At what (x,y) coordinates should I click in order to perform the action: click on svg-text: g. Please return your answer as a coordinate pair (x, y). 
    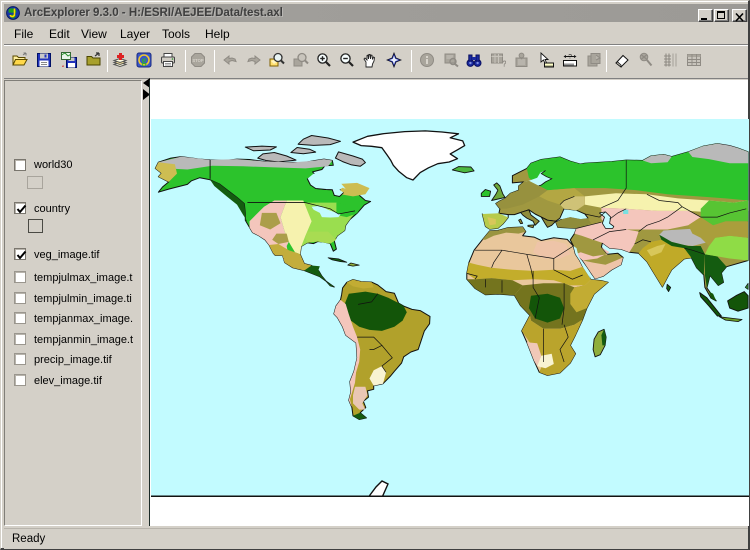
    Looking at the image, I should click on (144, 61).